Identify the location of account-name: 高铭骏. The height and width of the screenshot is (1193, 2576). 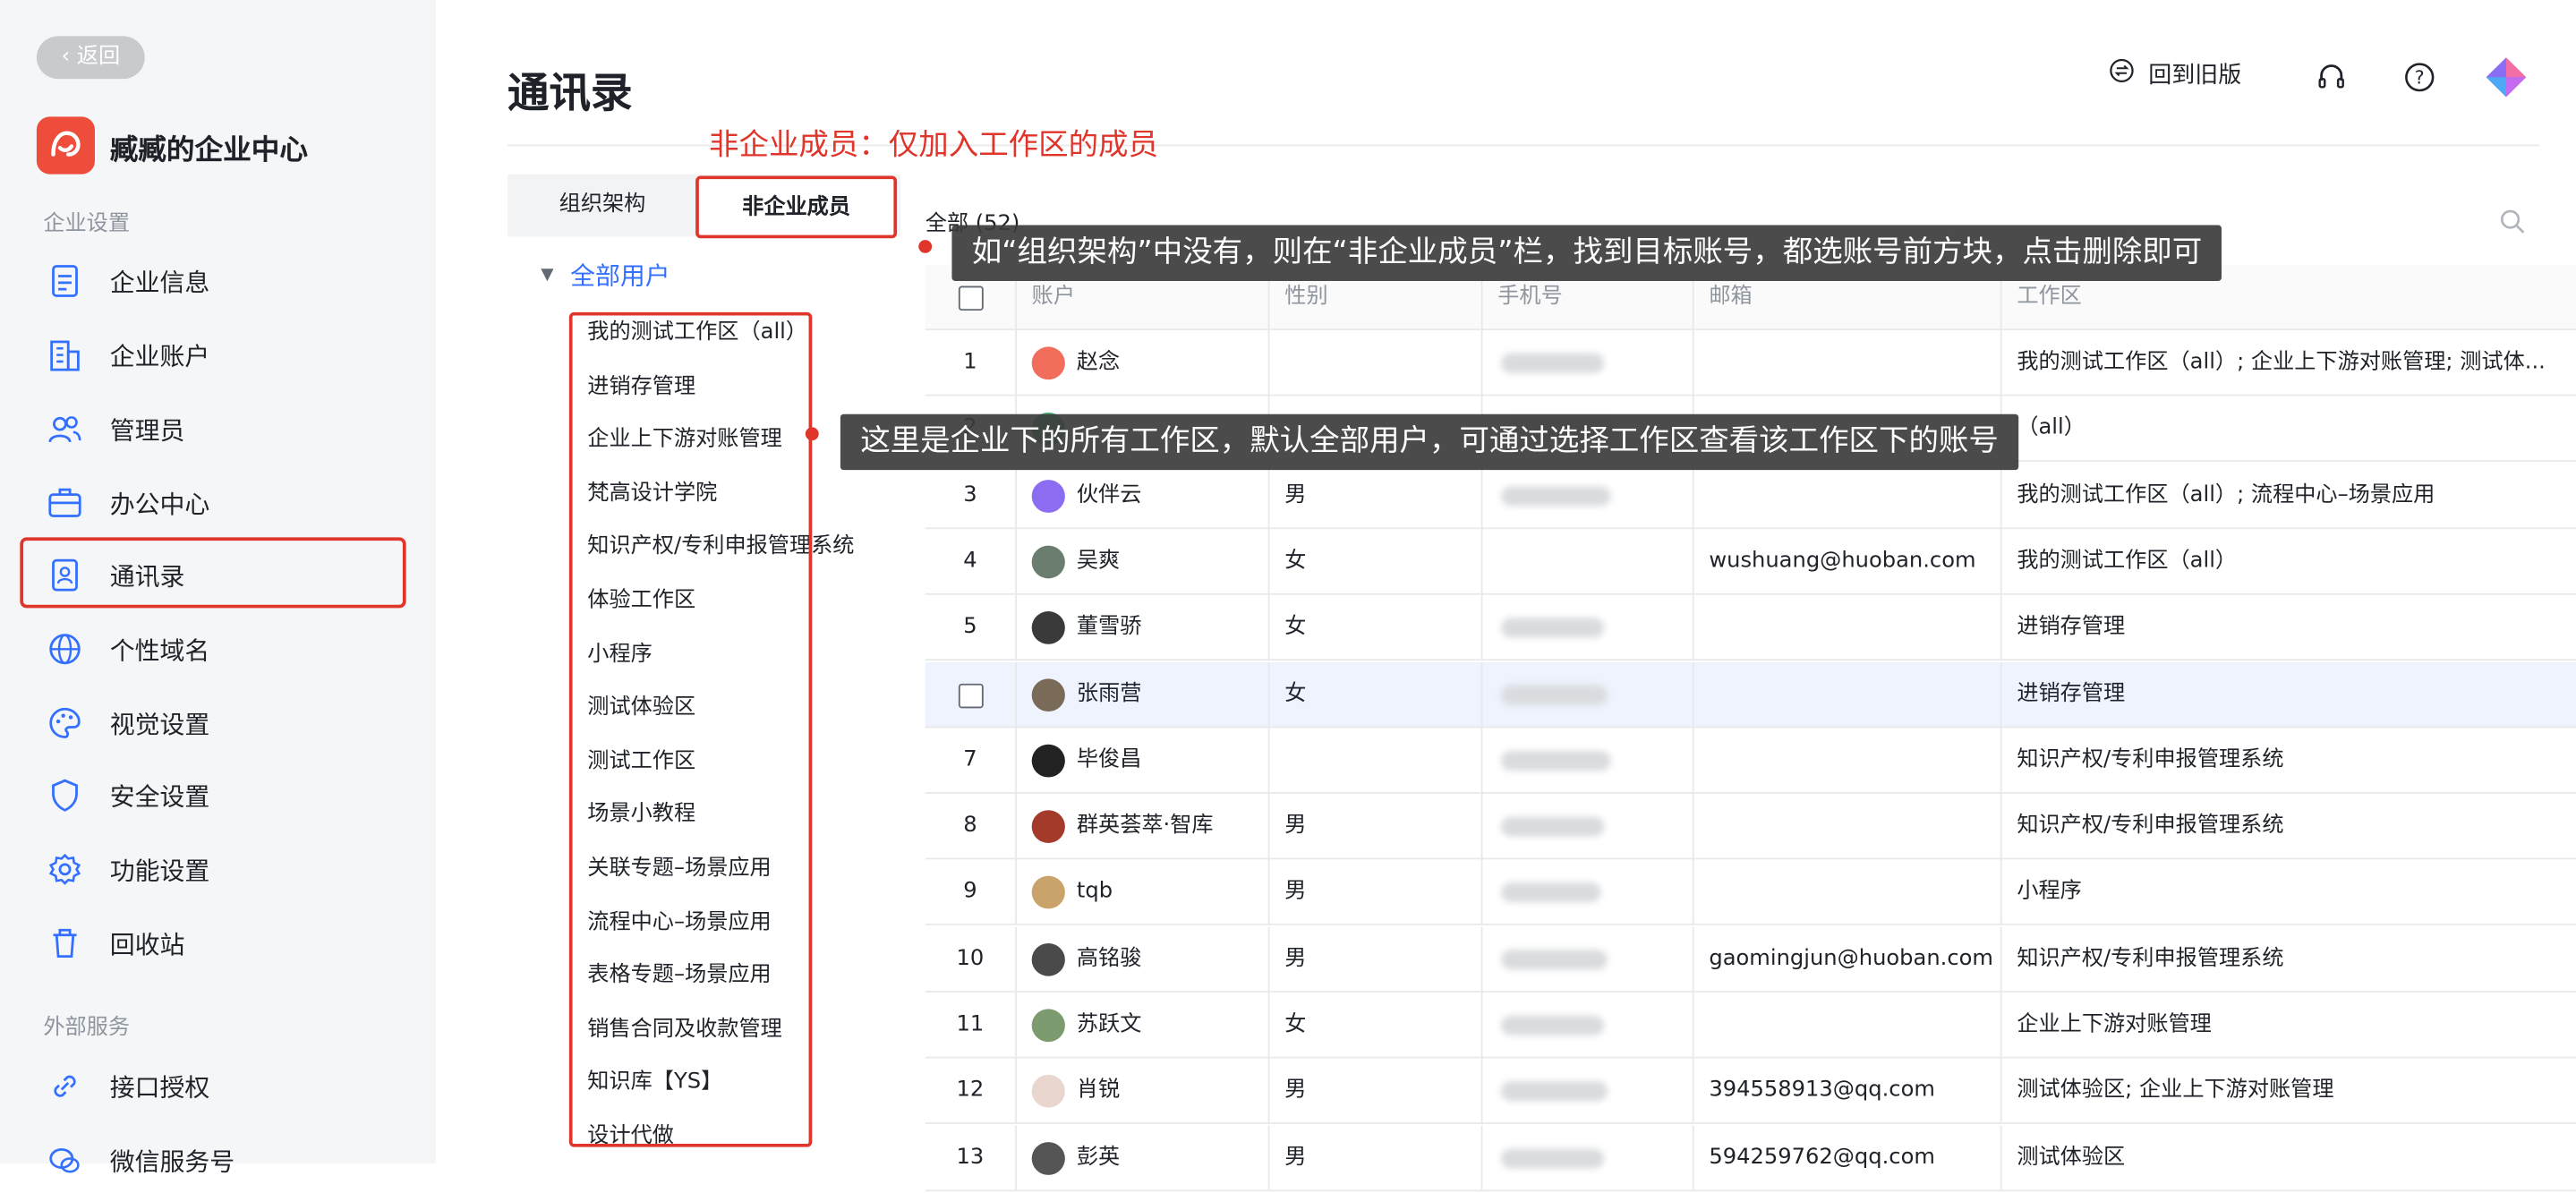
(1170, 959).